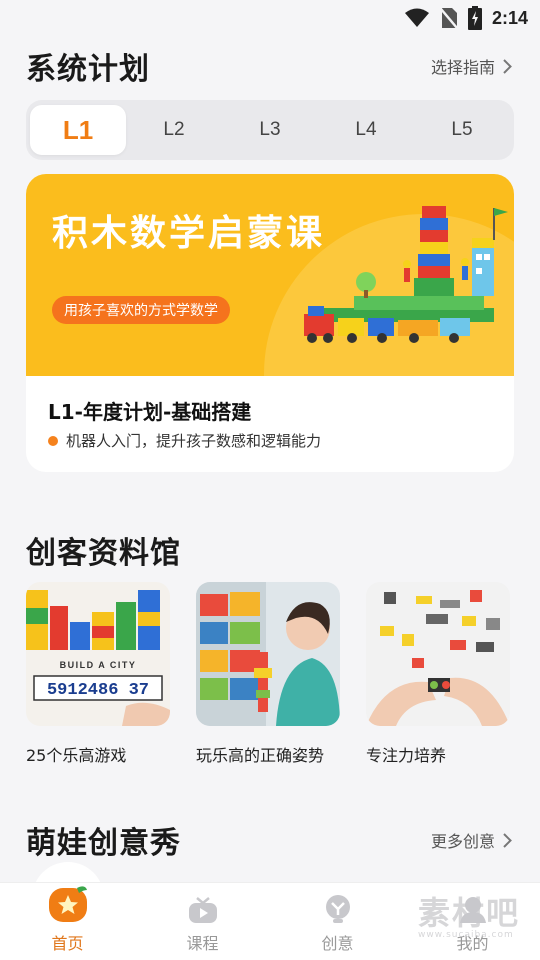  I want to click on maker-section-header: 创客资料馆, so click(269, 550).